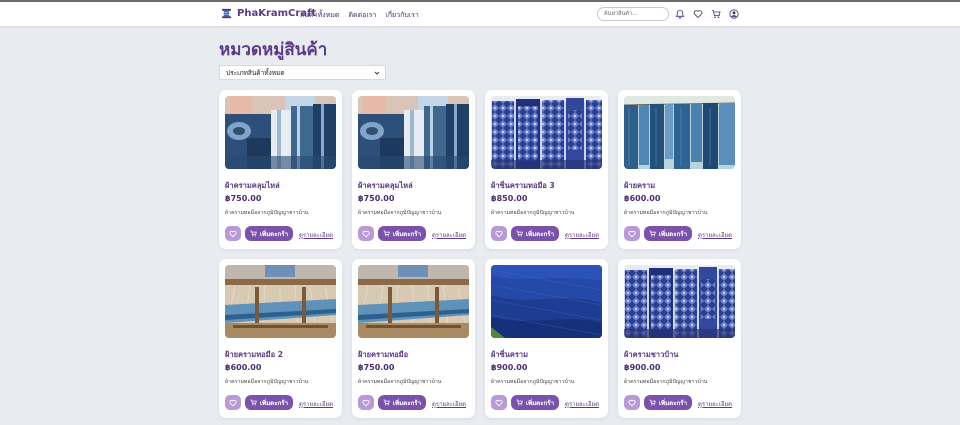  What do you see at coordinates (254, 355) in the screenshot?
I see `product-name: ฝ้ายครามทอมือ 2` at bounding box center [254, 355].